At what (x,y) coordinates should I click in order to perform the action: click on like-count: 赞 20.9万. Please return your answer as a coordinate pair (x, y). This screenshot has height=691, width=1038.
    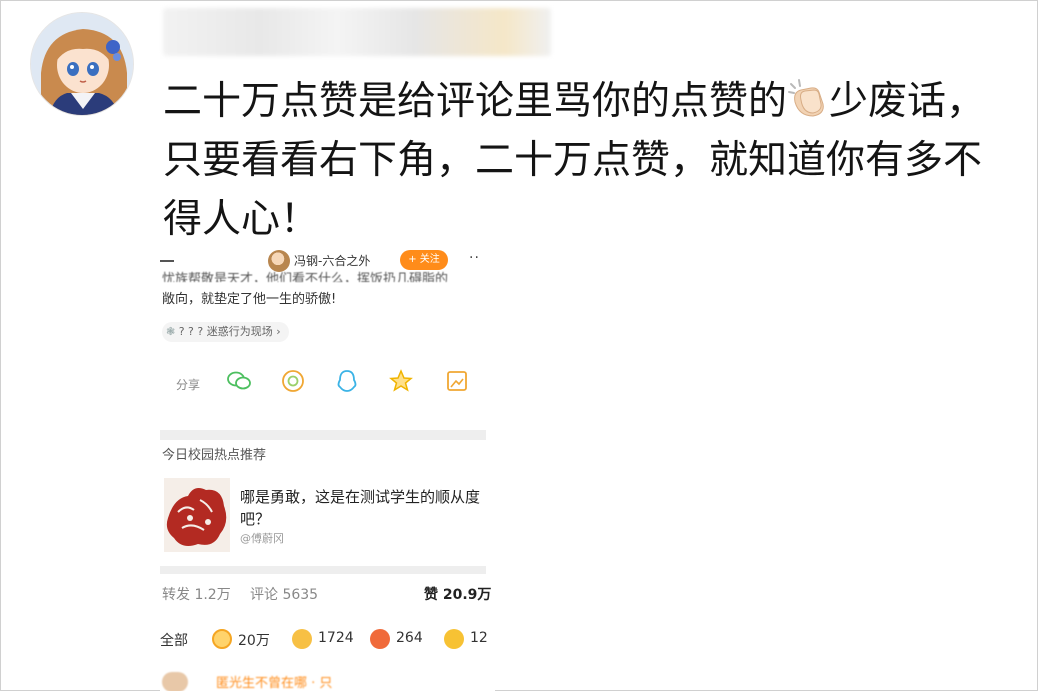
    Looking at the image, I should click on (458, 595).